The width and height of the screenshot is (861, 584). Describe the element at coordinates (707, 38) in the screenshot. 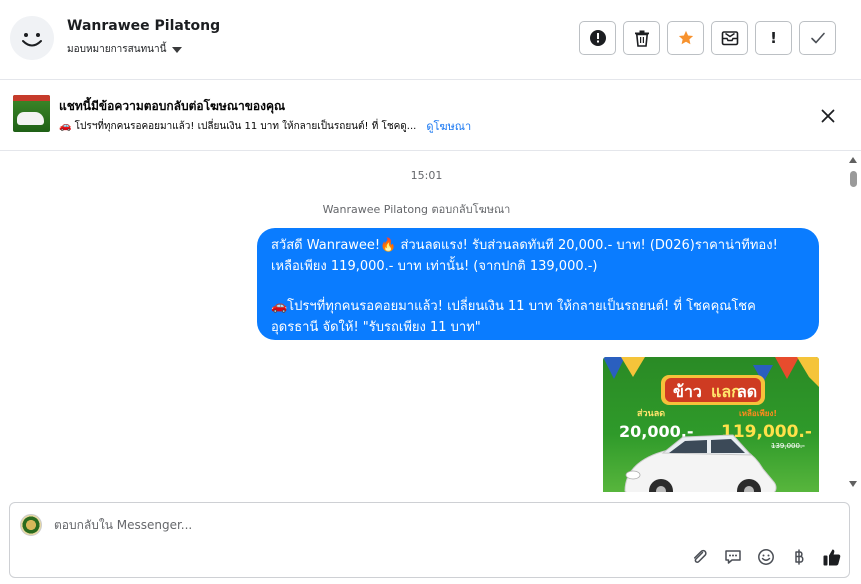

I see `header-actions: !` at that location.